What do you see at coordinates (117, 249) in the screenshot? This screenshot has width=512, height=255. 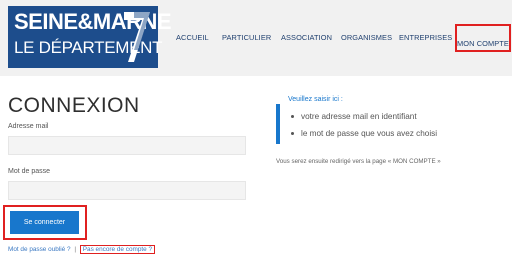 I see `register-link: Pas encore de compte ?` at bounding box center [117, 249].